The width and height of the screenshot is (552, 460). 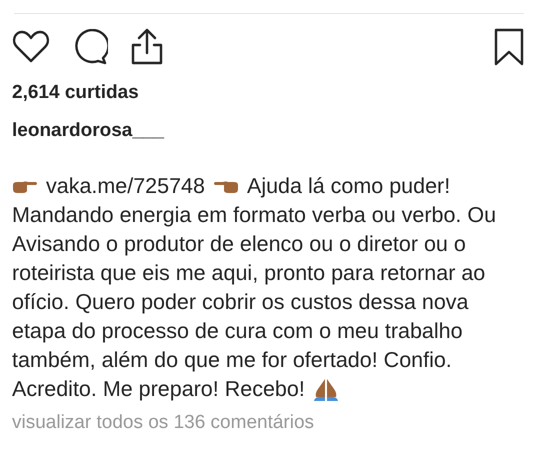 What do you see at coordinates (31, 47) in the screenshot?
I see `like-icon` at bounding box center [31, 47].